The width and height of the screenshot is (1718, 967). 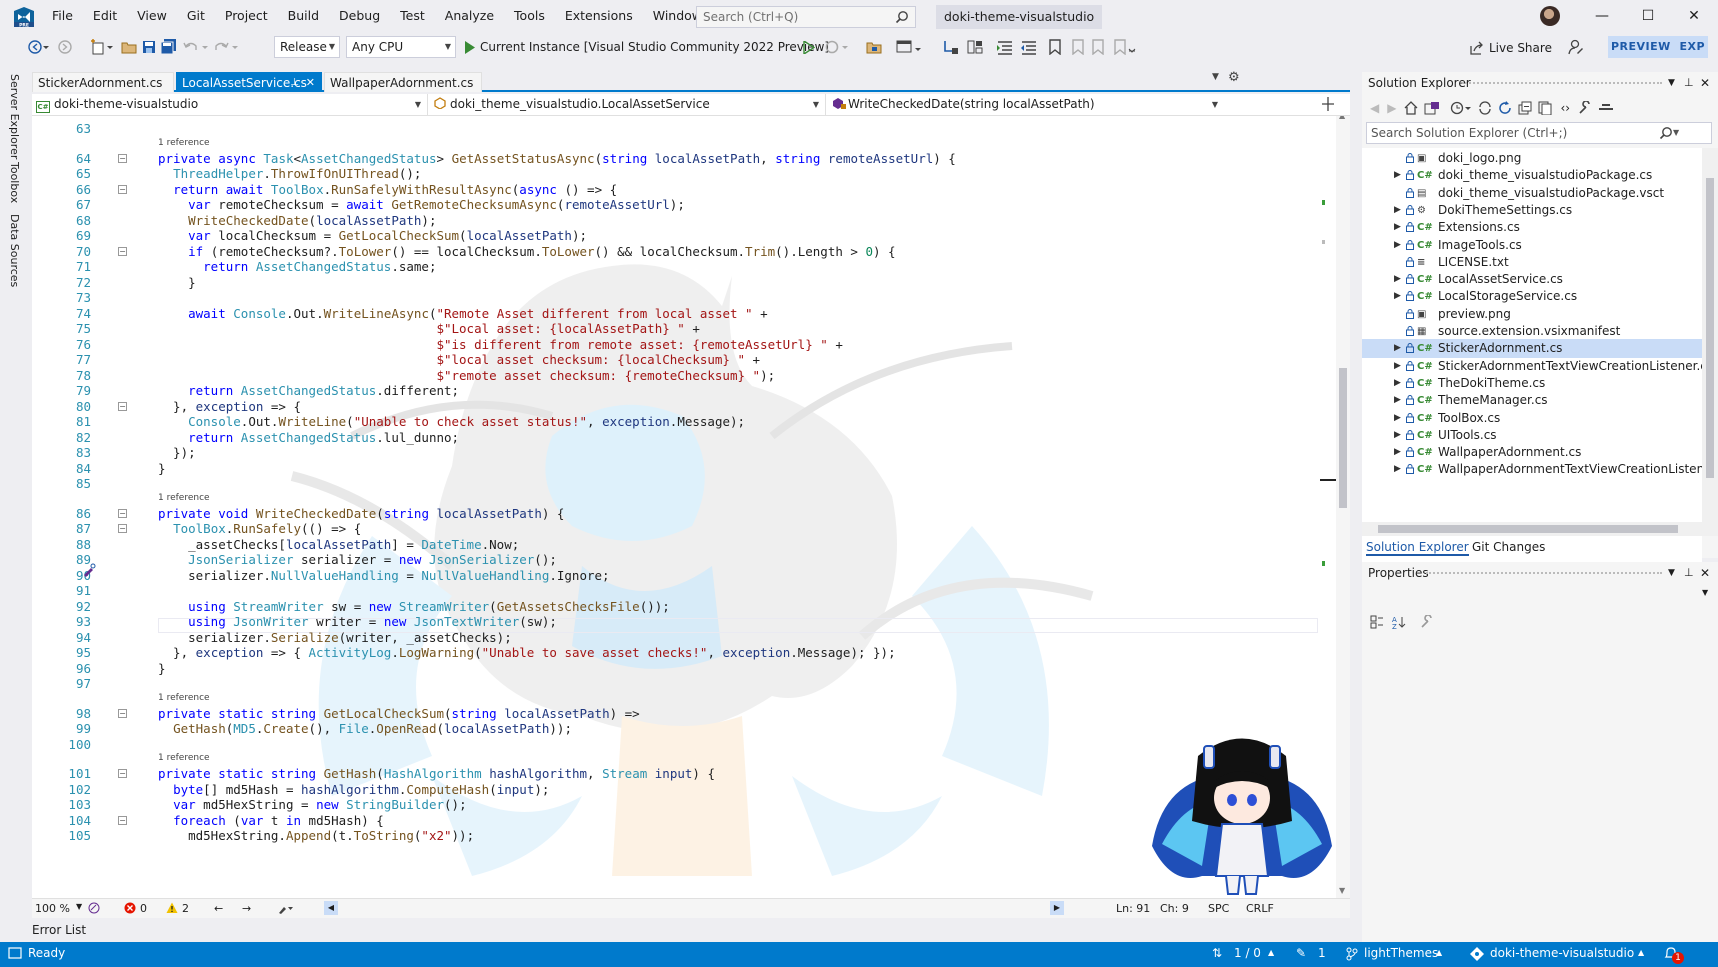 I want to click on tab-wallpaper-adornment: WallpaperAdornment.cs, so click(x=403, y=82).